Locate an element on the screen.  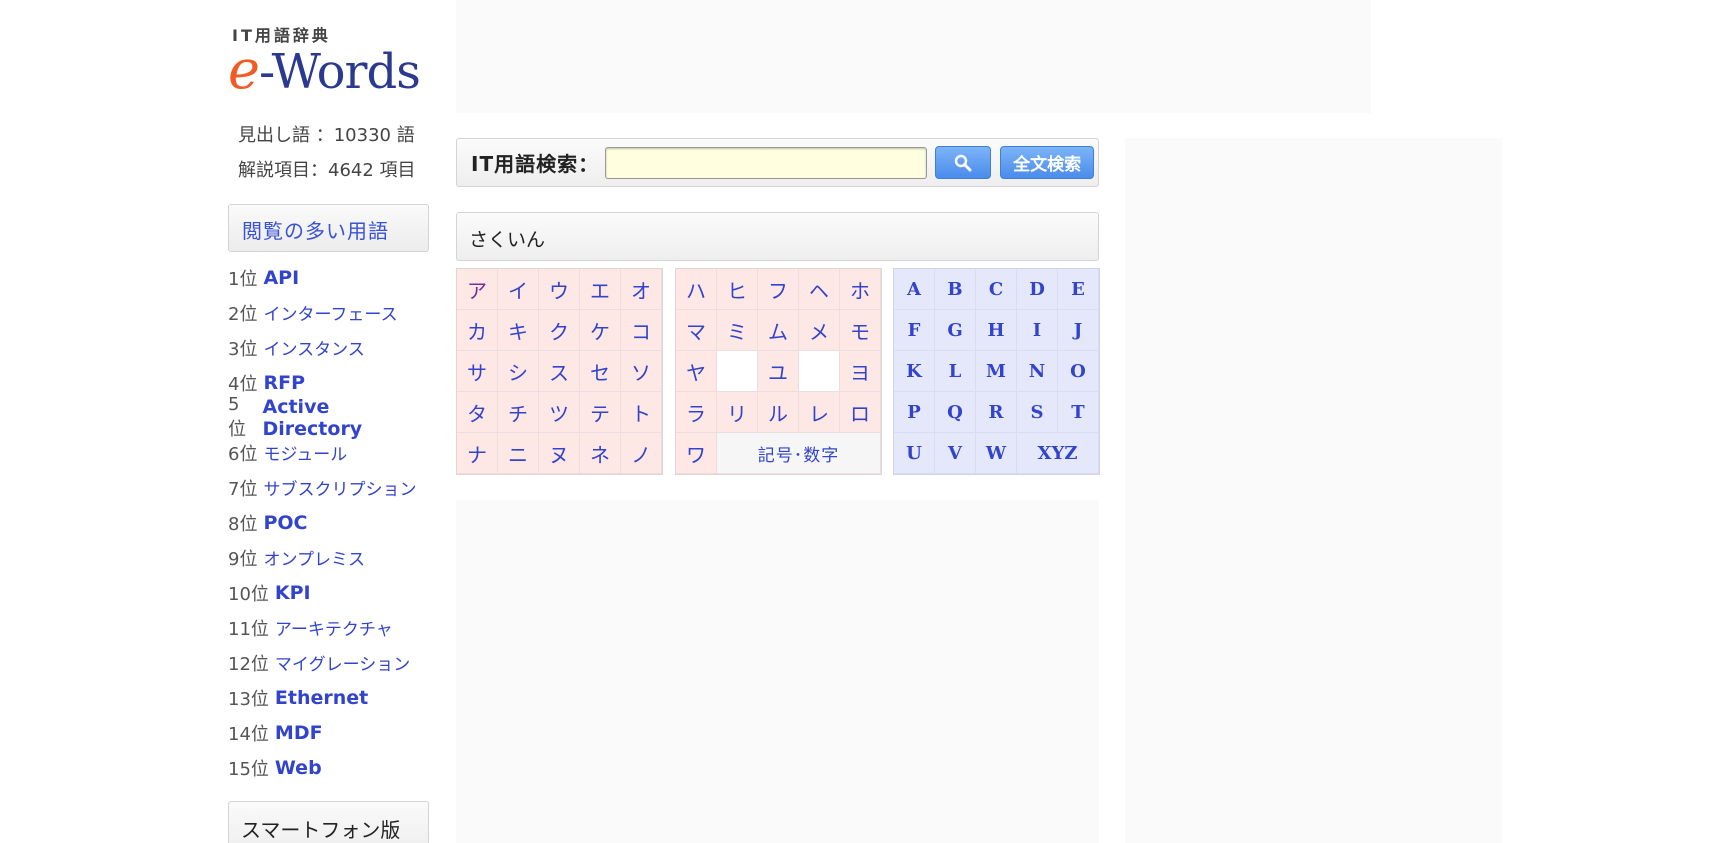
kana-index-cell: タ is located at coordinates (477, 412).